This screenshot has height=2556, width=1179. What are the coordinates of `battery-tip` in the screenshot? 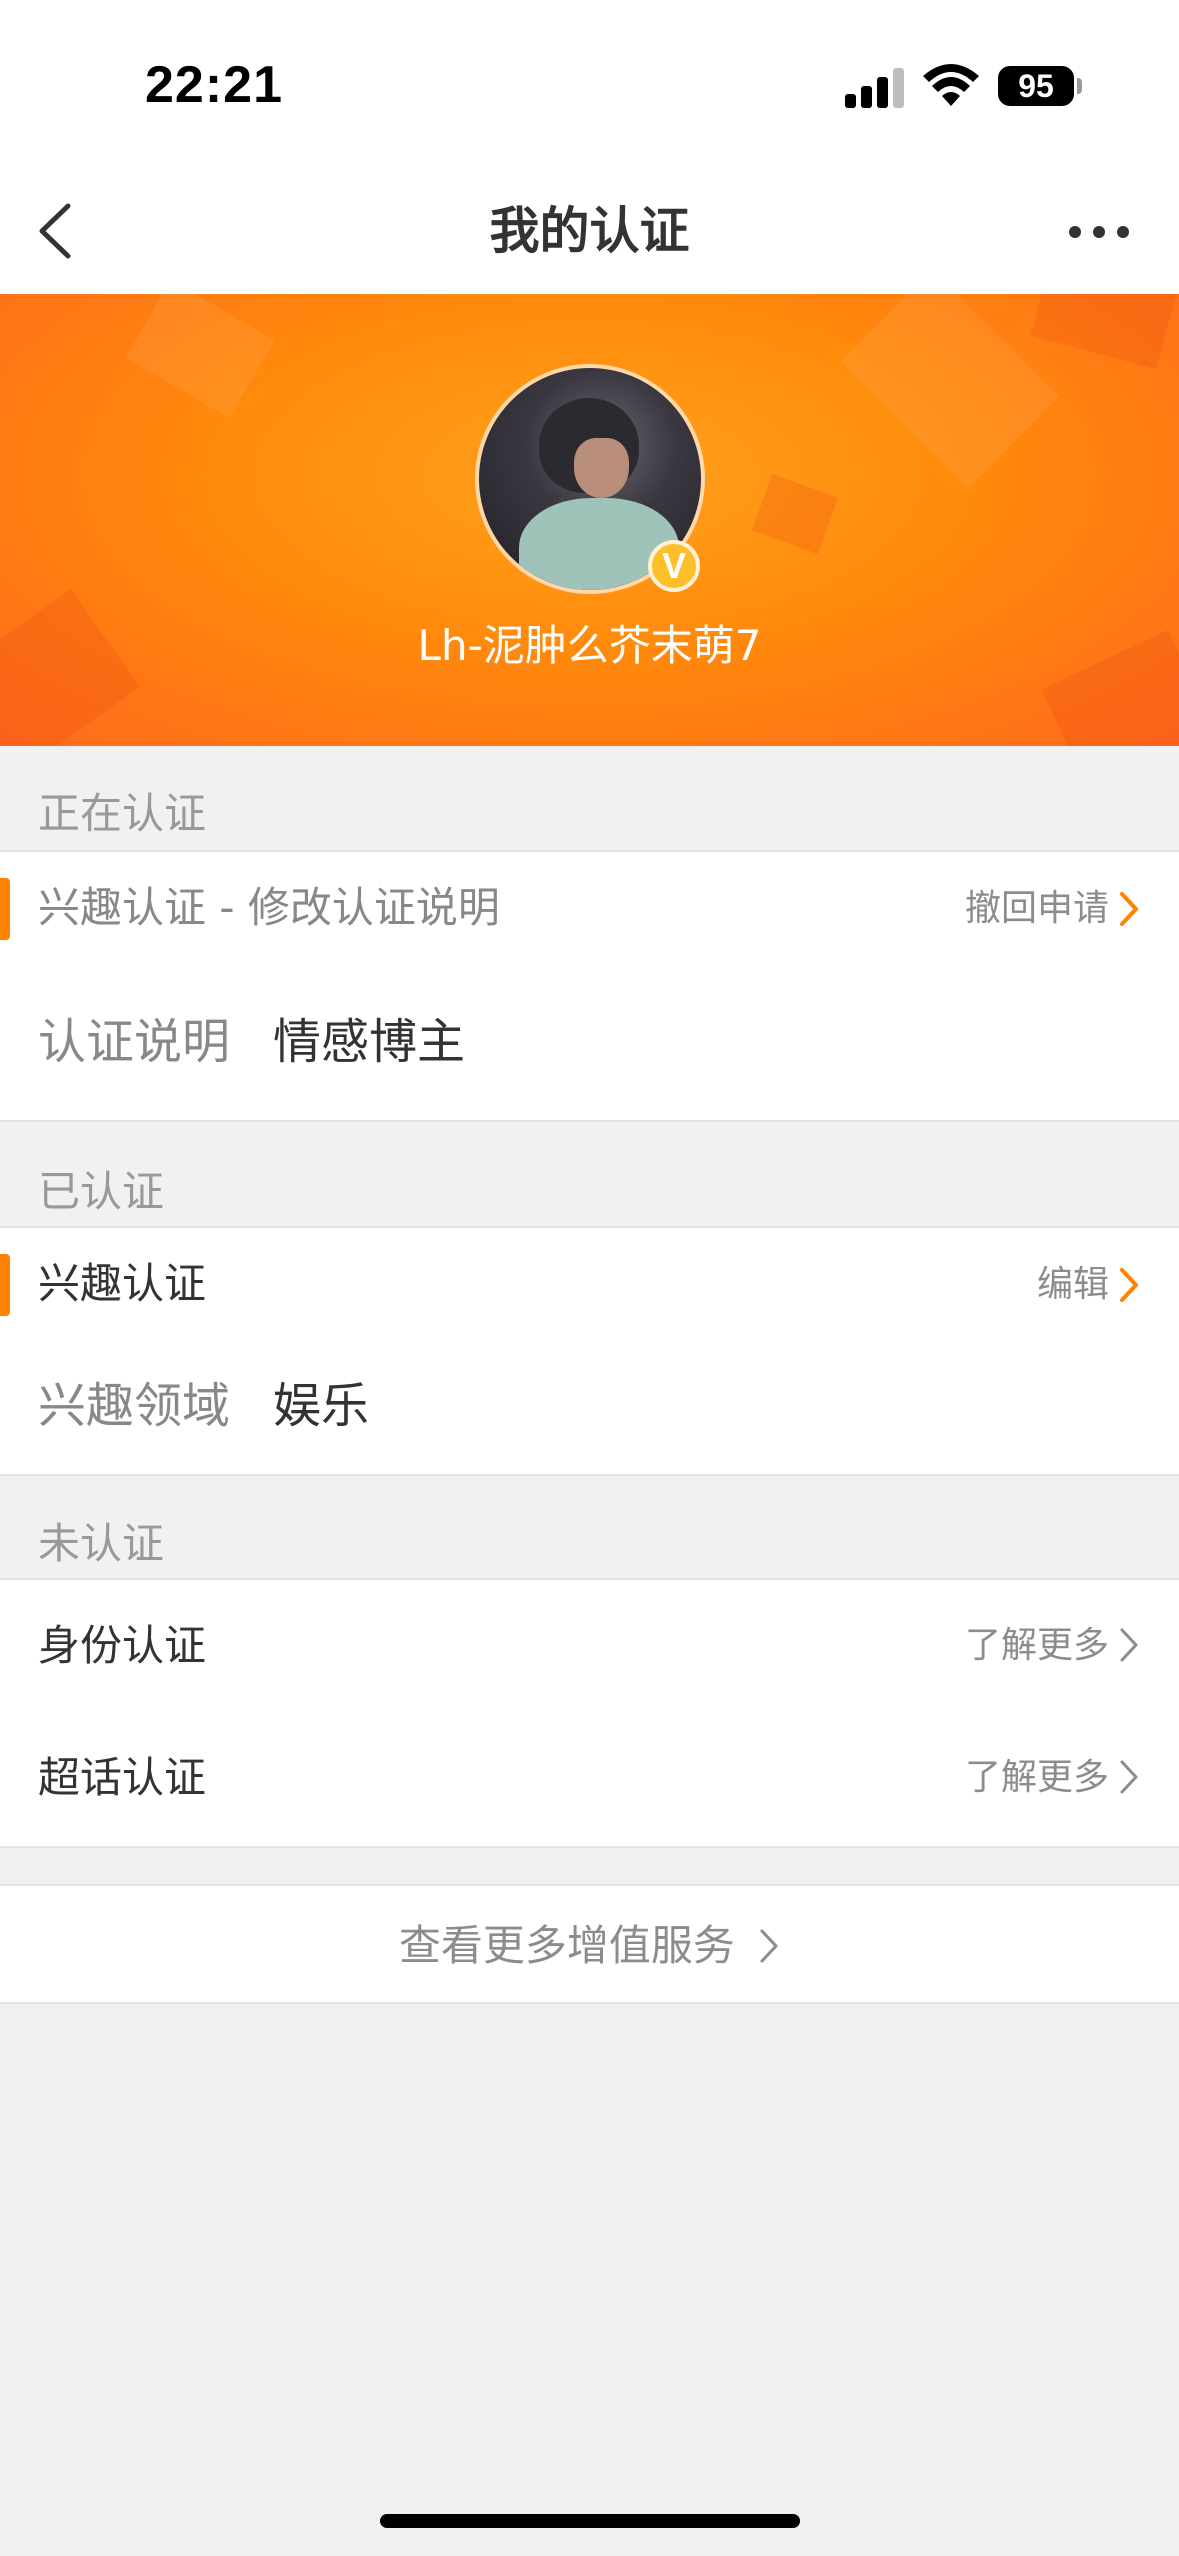 It's located at (1079, 86).